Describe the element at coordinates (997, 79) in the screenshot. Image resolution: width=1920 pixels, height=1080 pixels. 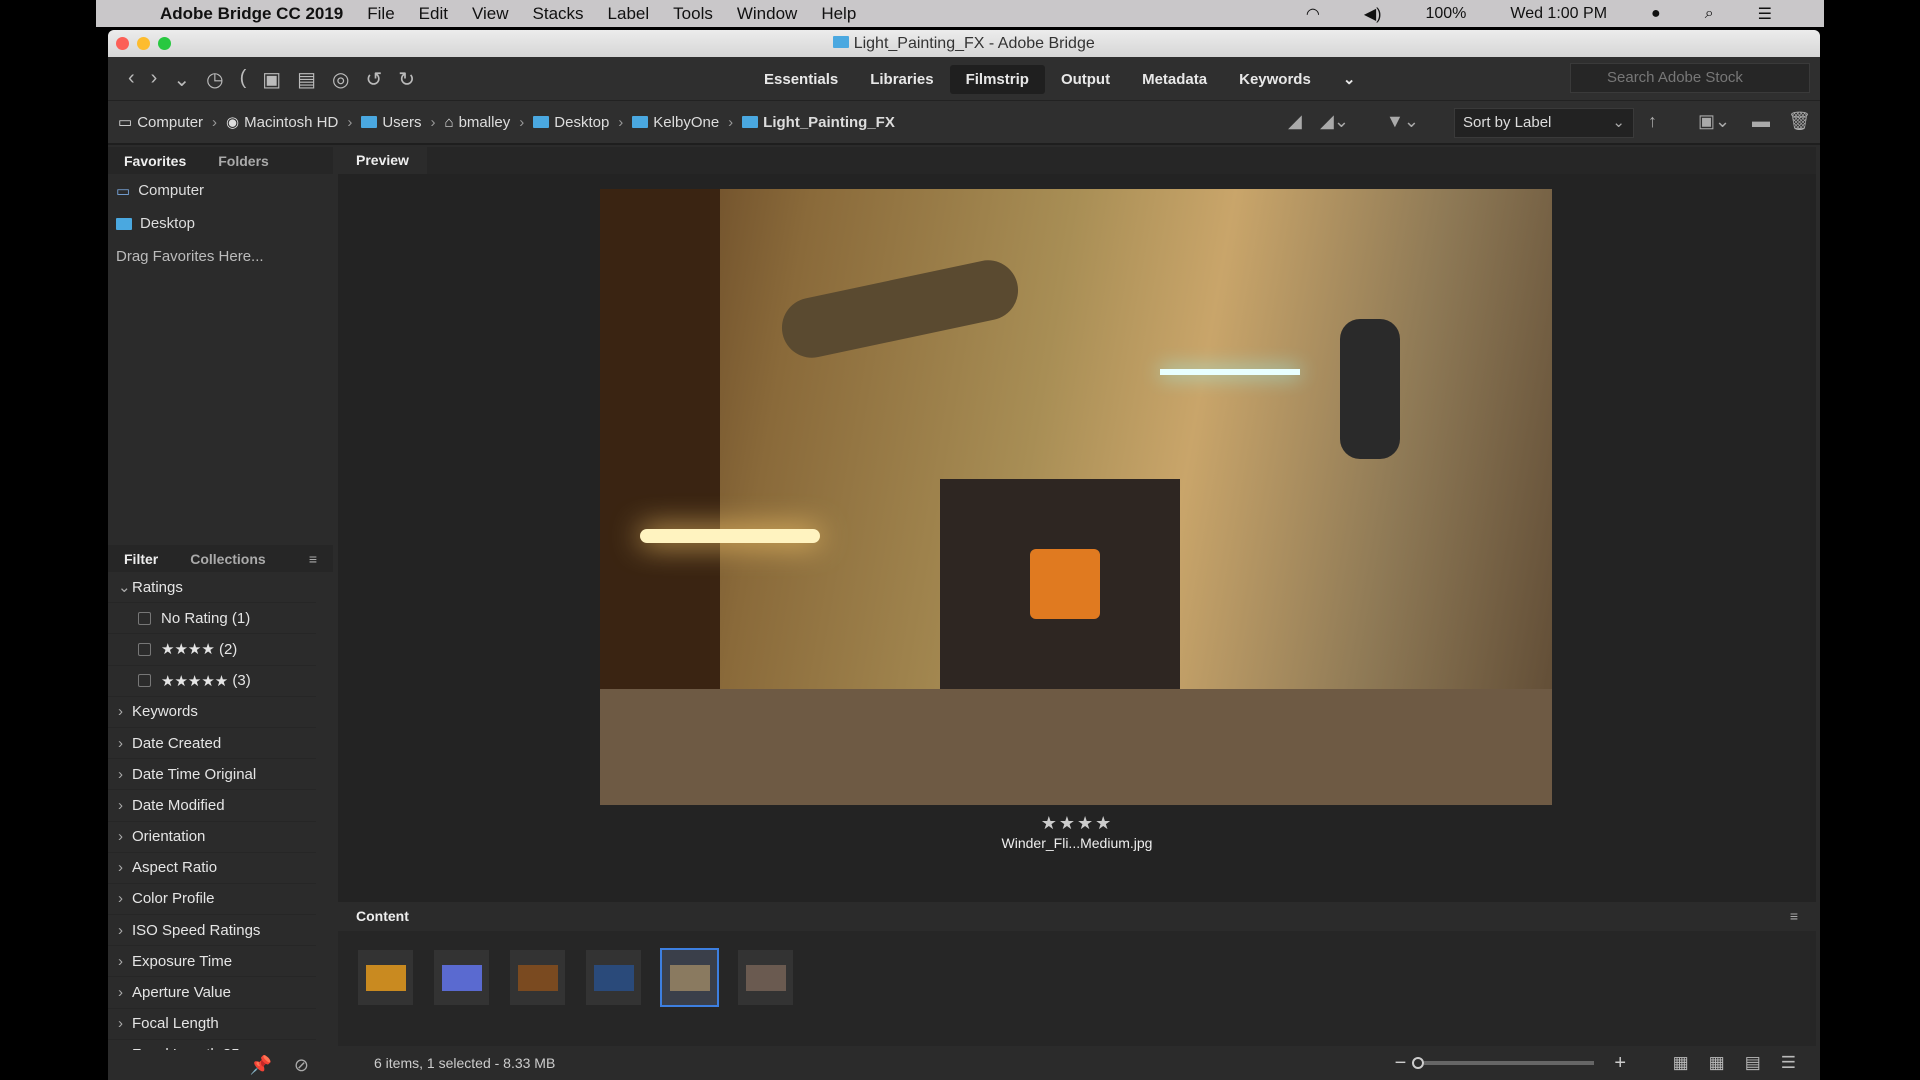
I see `workspace-filmstrip: Filmstrip` at that location.